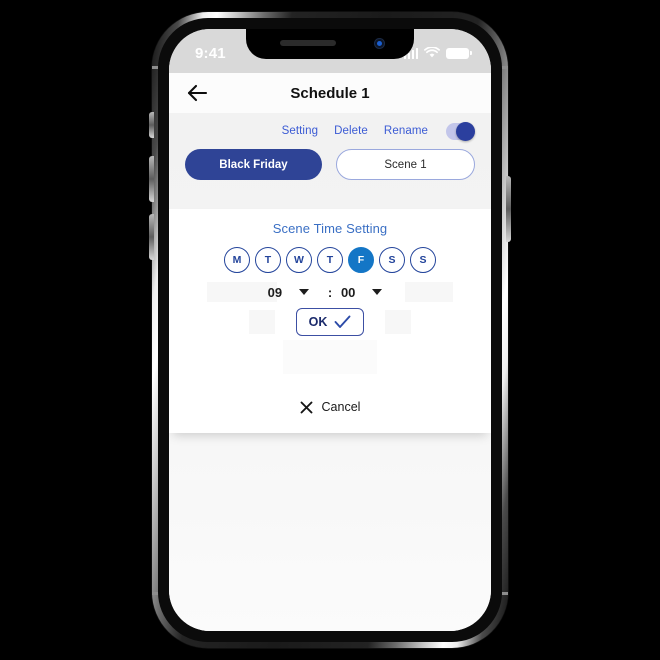 This screenshot has height=660, width=660. I want to click on day-label: W, so click(299, 260).